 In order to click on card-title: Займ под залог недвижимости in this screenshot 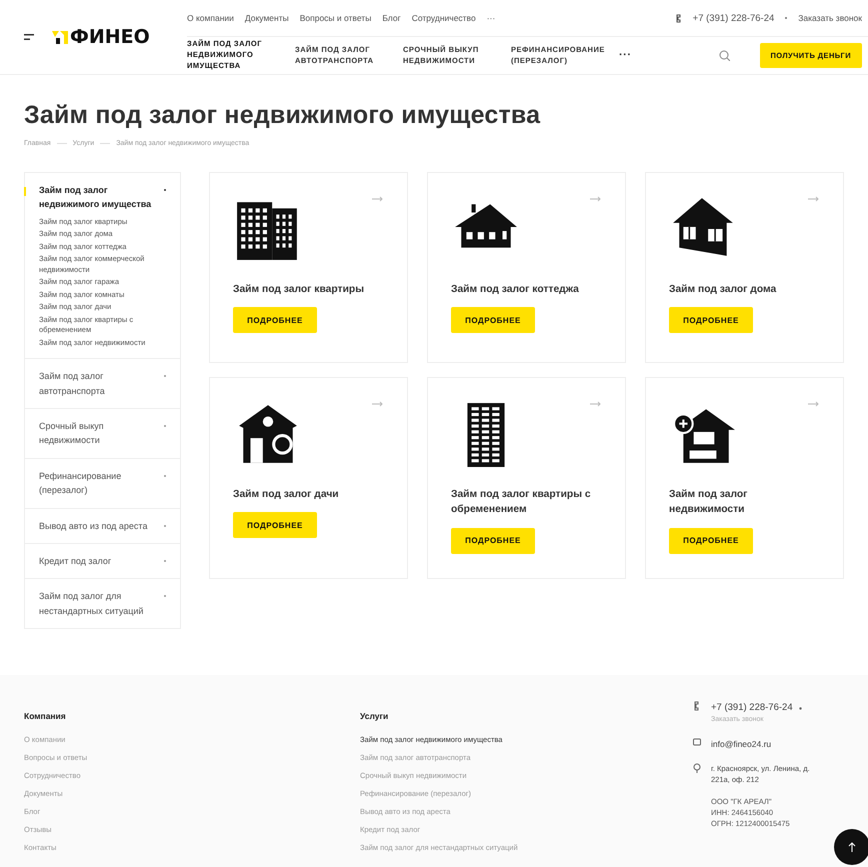, I will do `click(708, 503)`.